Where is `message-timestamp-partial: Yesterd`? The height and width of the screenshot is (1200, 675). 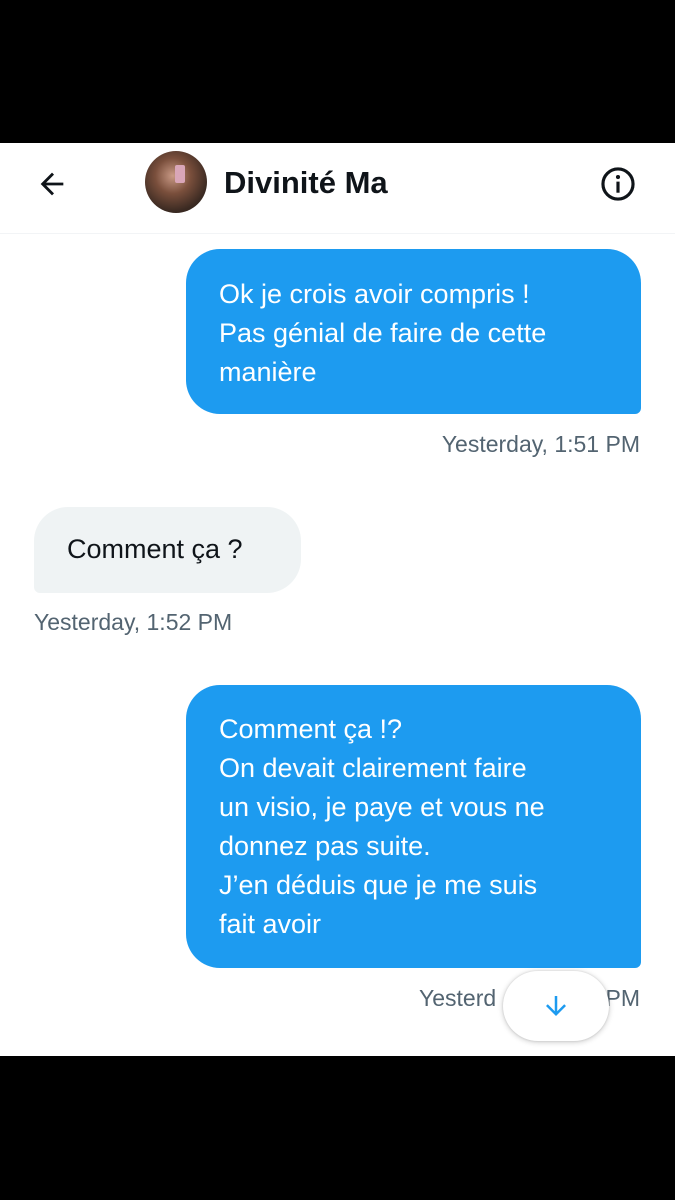 message-timestamp-partial: Yesterd is located at coordinates (458, 998).